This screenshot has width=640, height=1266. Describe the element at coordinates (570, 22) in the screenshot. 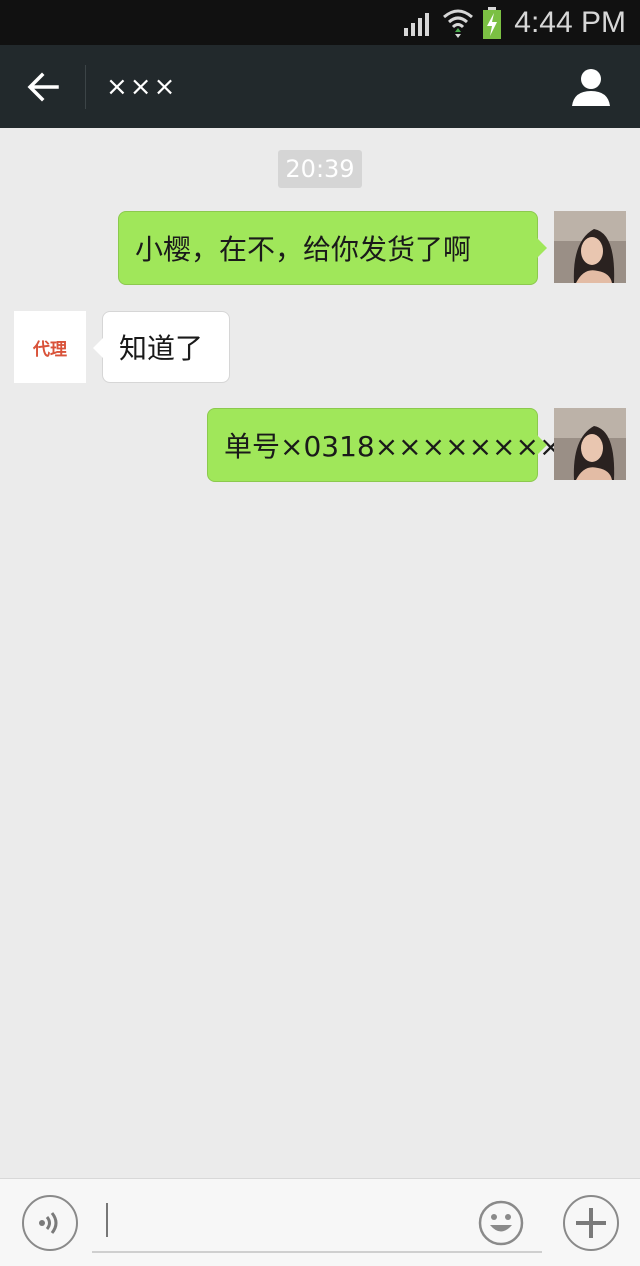

I see `status-time: 4:44 PM` at that location.